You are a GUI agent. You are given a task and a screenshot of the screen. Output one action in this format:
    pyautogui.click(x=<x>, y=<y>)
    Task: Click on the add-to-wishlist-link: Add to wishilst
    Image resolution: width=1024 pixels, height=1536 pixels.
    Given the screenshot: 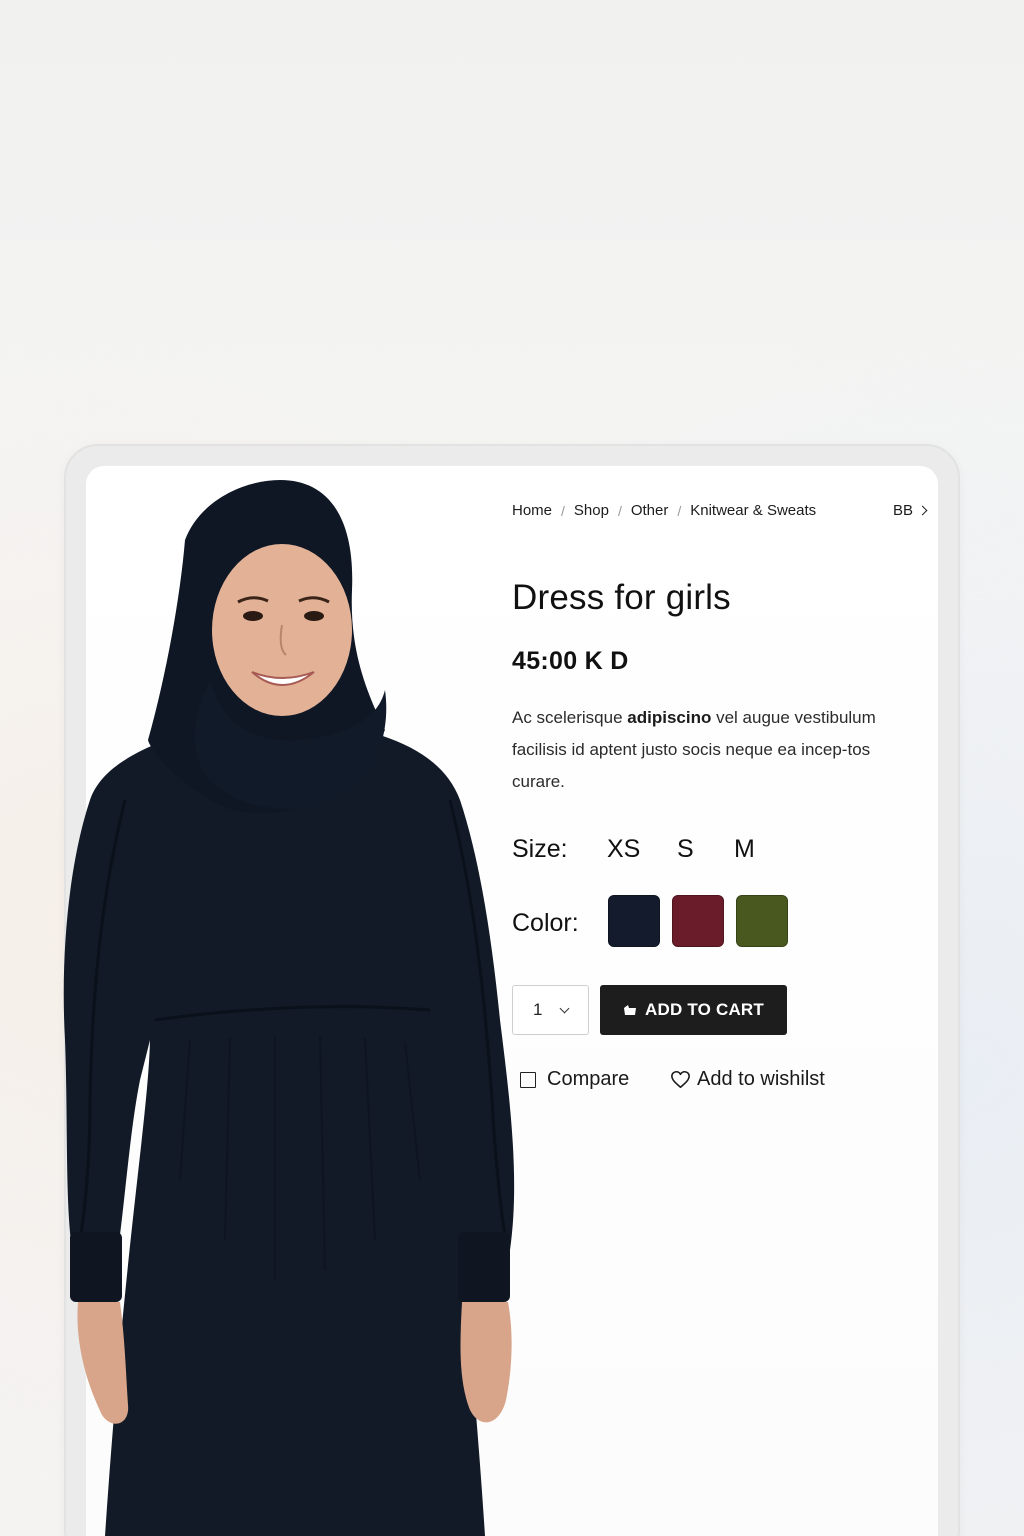 What is the action you would take?
    pyautogui.click(x=747, y=1079)
    